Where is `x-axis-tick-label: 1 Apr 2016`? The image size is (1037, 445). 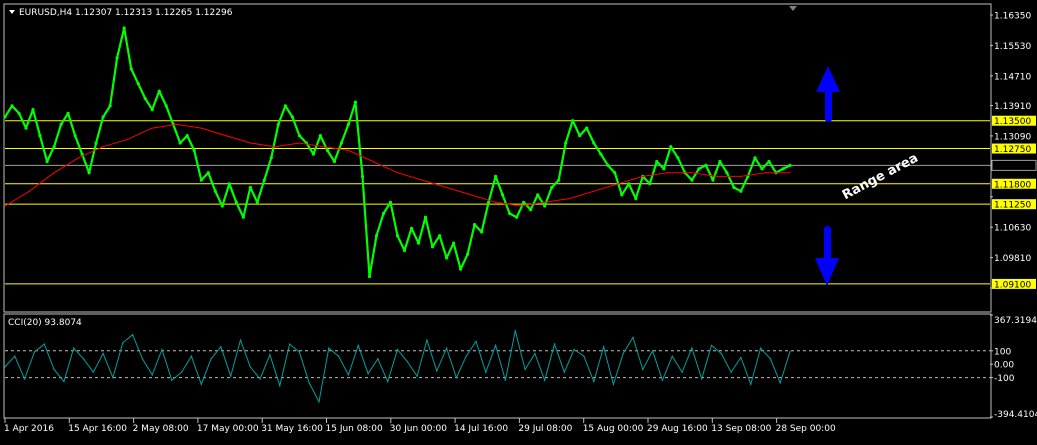 x-axis-tick-label: 1 Apr 2016 is located at coordinates (29, 429).